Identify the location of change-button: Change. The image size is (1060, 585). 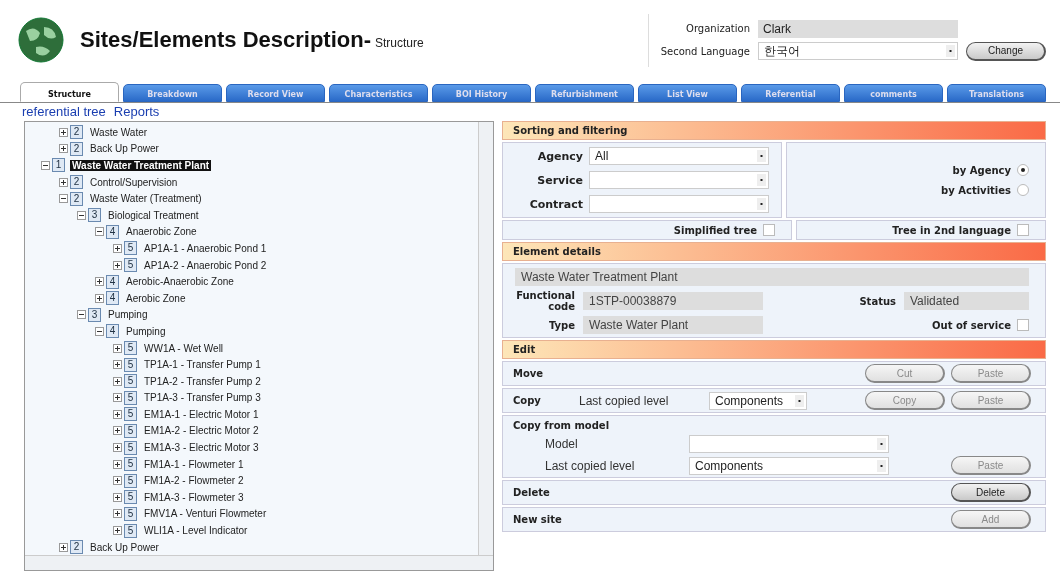
(1006, 51).